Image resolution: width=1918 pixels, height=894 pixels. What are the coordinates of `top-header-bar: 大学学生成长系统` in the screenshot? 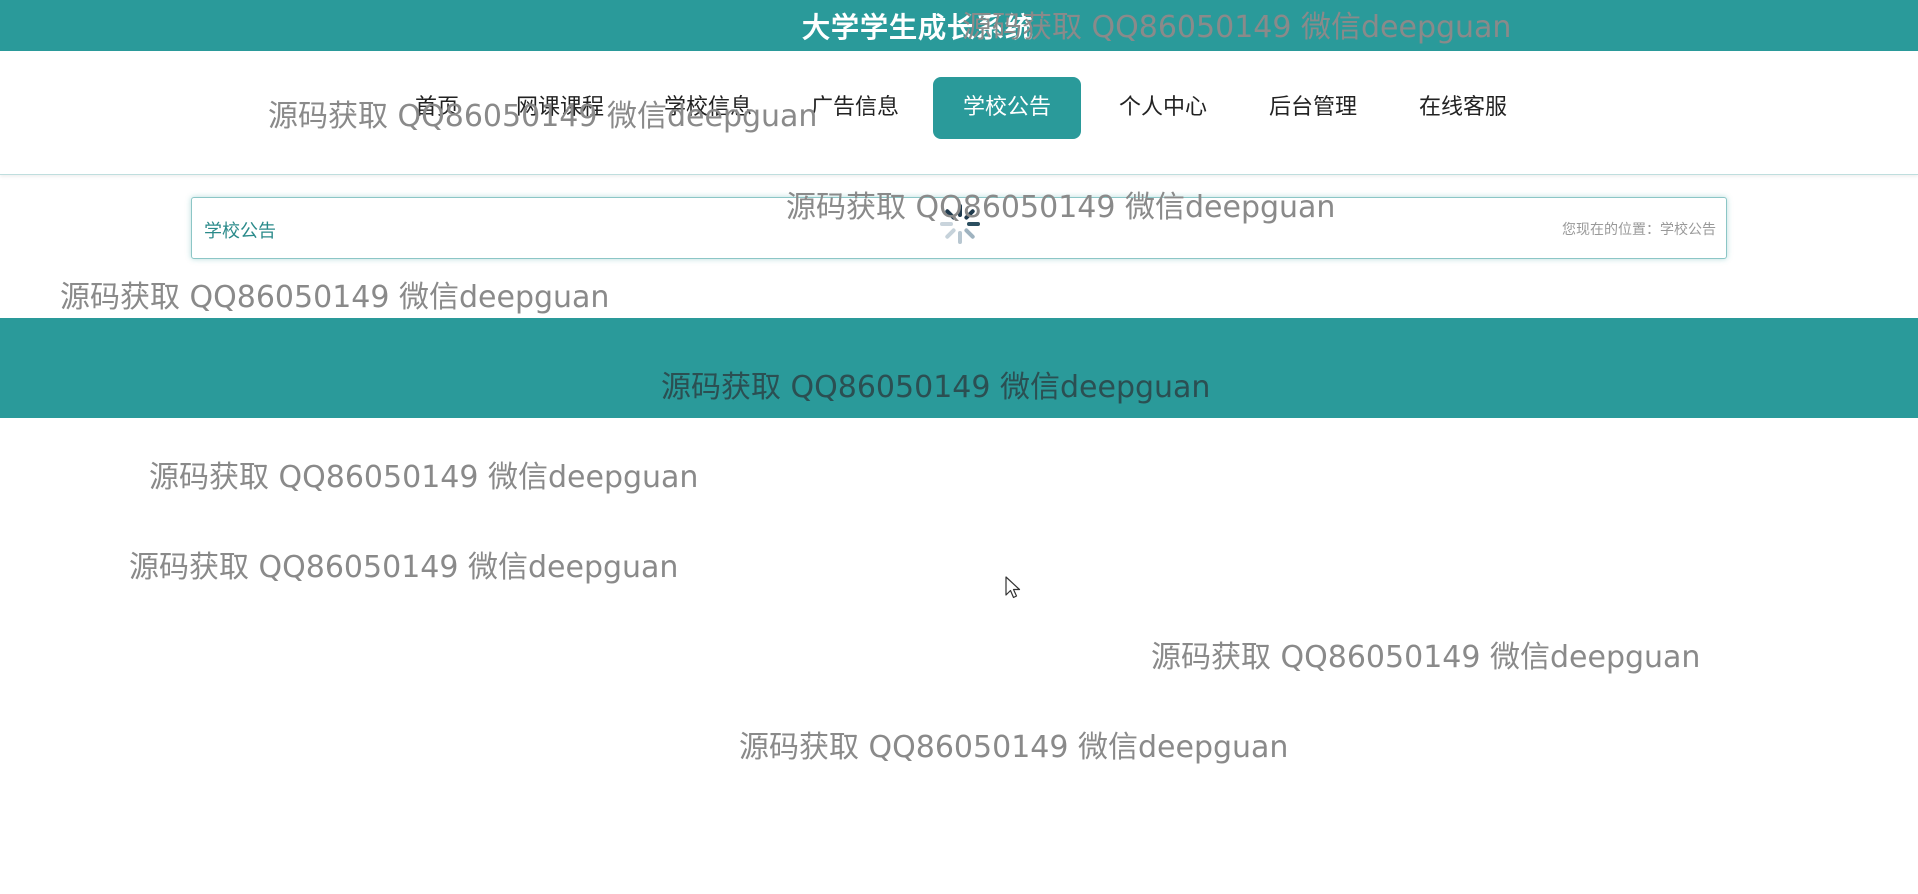 It's located at (959, 25).